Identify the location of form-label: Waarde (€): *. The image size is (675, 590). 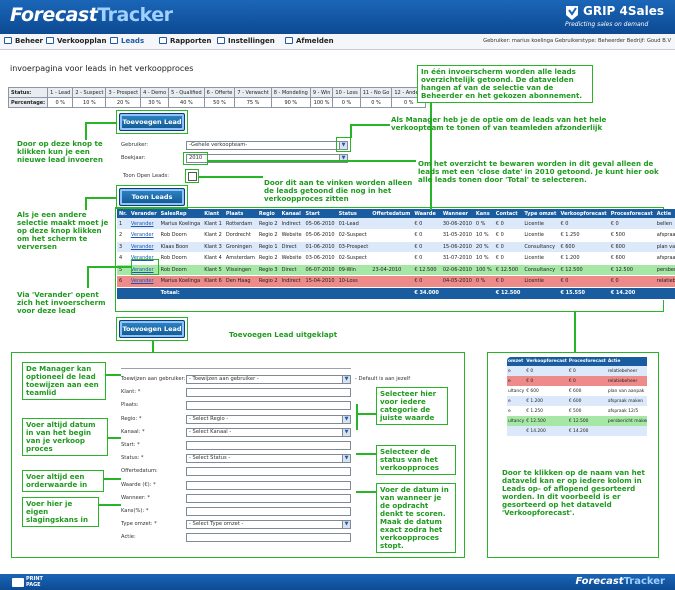
(138, 485).